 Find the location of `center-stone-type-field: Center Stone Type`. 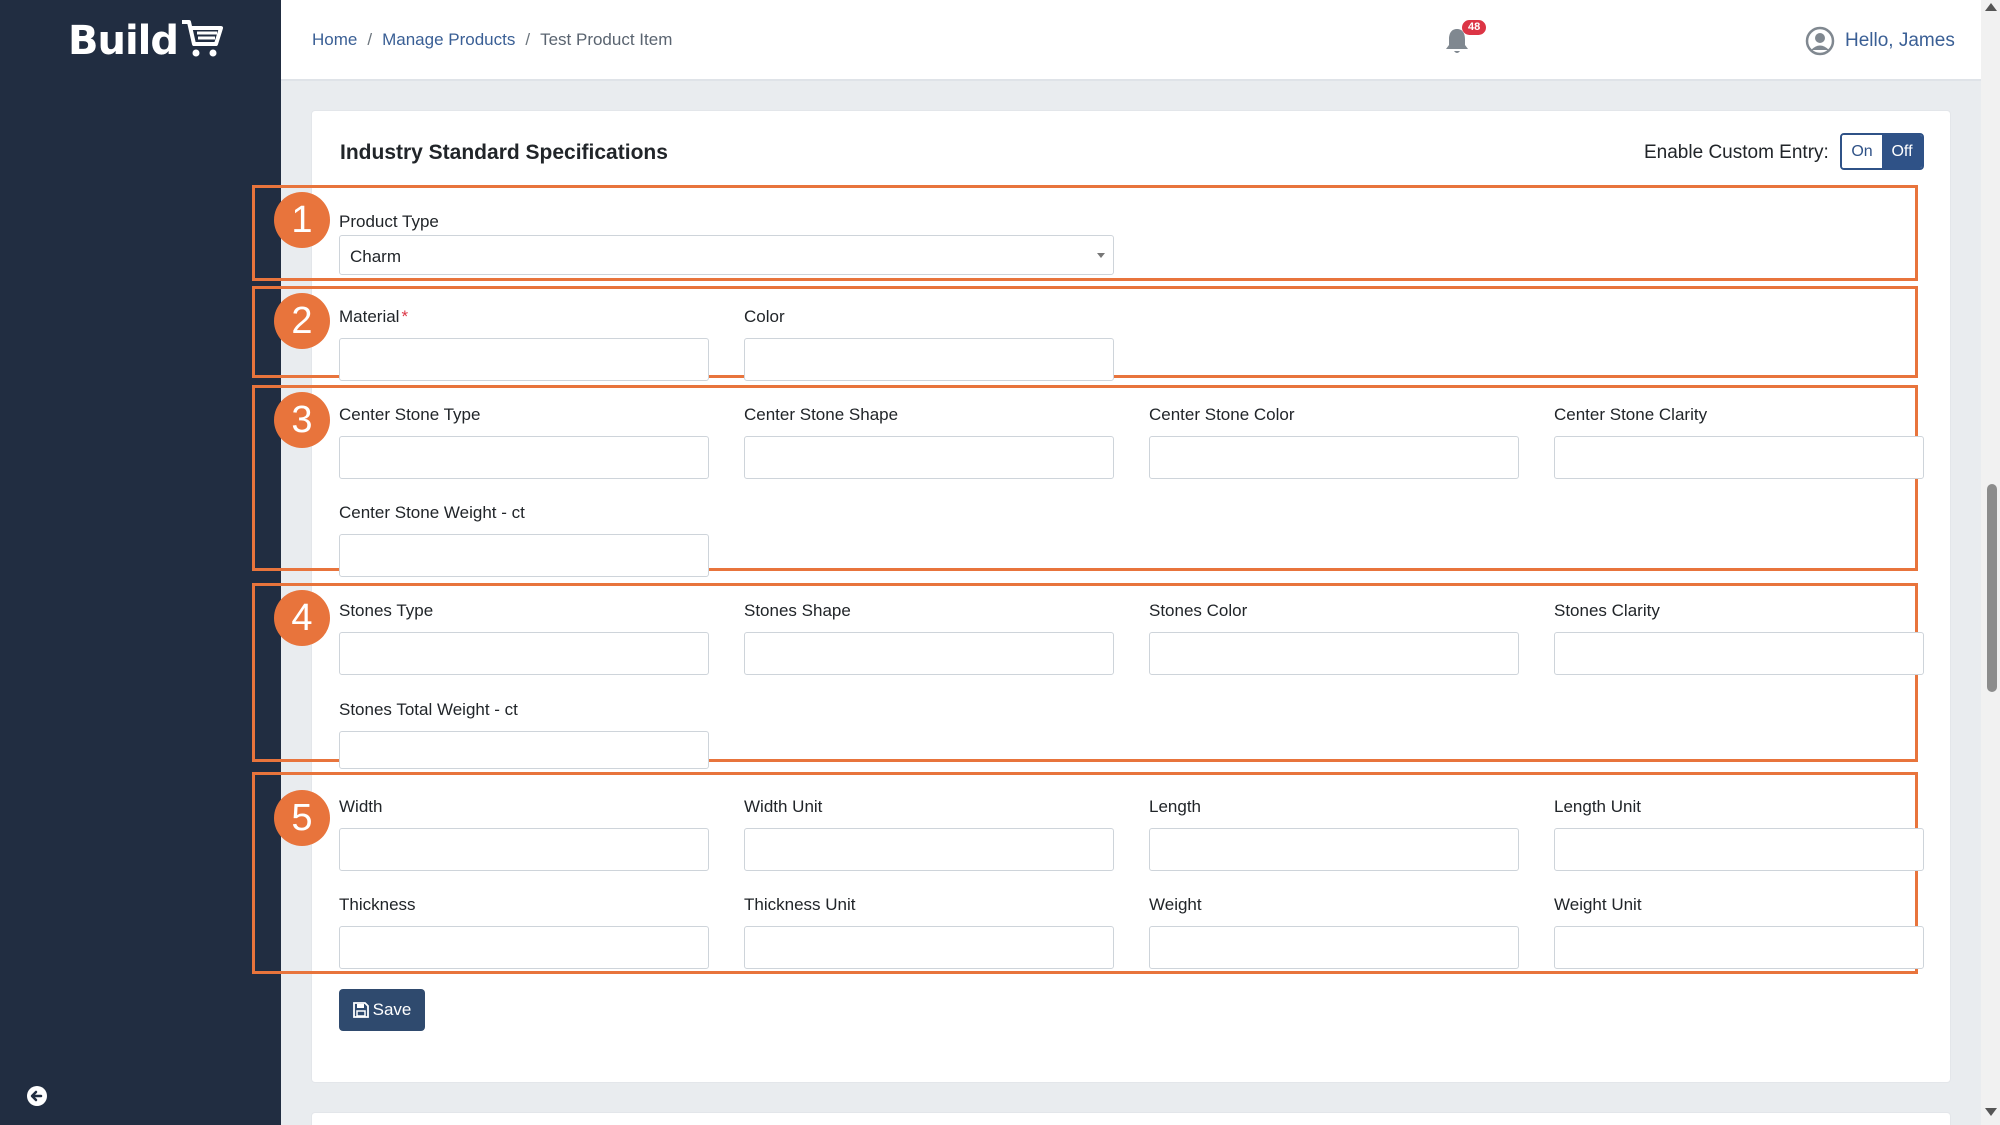

center-stone-type-field: Center Stone Type is located at coordinates (524, 442).